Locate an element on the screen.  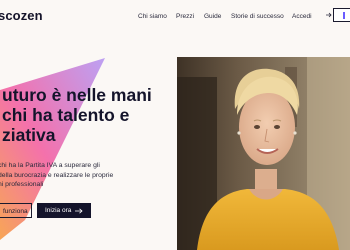
nav-link-guide: Guide is located at coordinates (212, 16).